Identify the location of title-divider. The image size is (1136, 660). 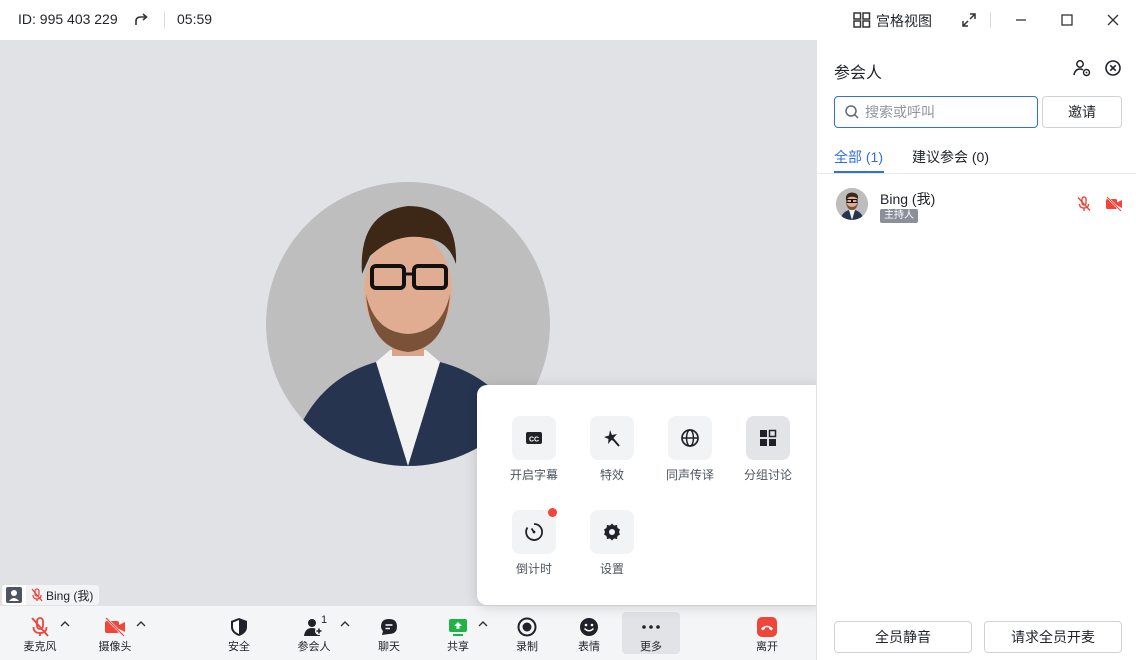
(164, 20).